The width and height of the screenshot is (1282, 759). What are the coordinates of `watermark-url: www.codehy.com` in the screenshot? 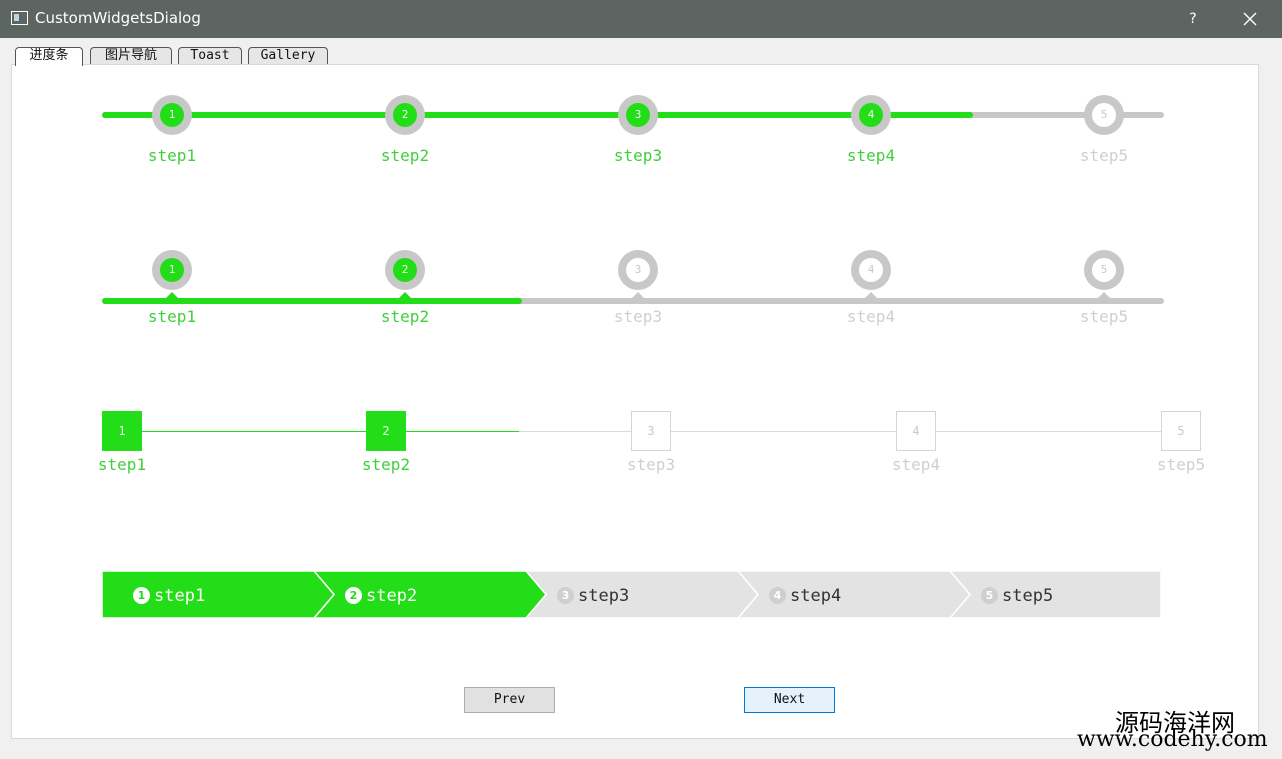 It's located at (1172, 739).